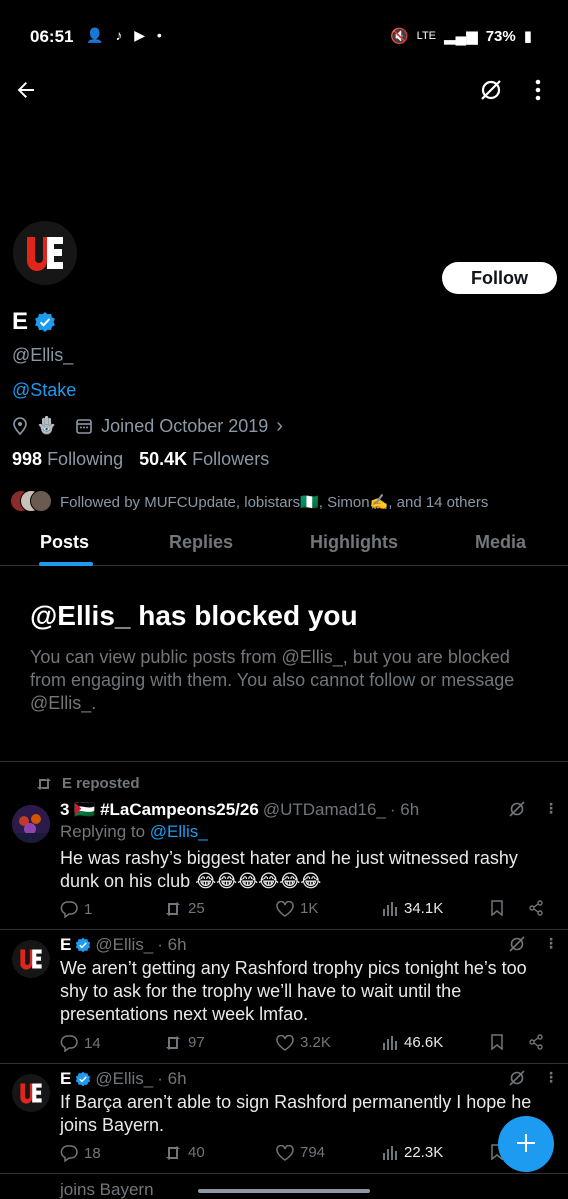  I want to click on tab-highlights: Highlights, so click(354, 542).